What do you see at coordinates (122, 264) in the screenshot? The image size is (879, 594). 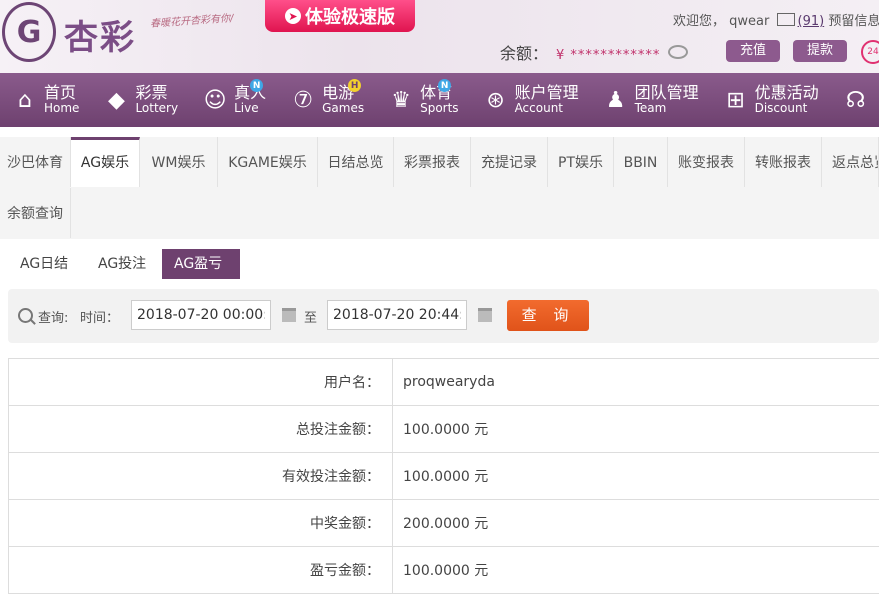 I see `tab-ag-bets: AG投注` at bounding box center [122, 264].